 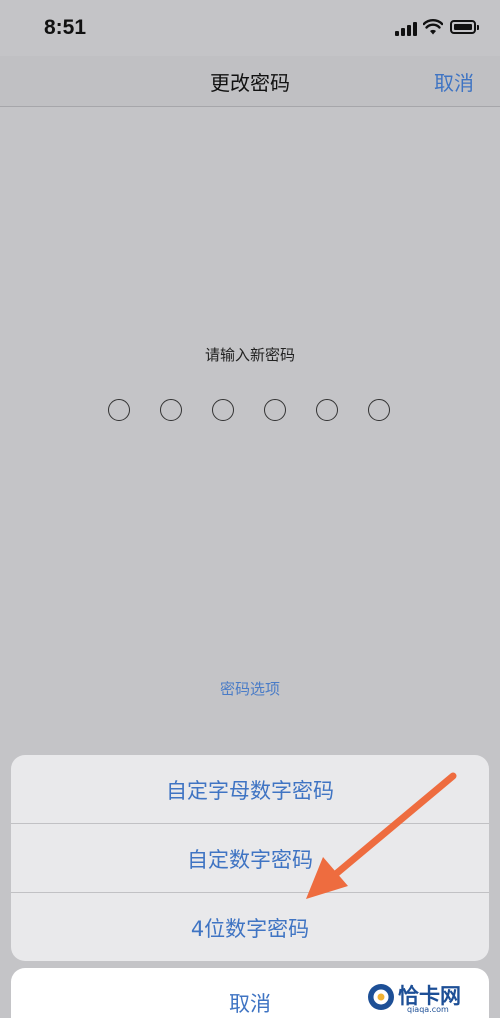 What do you see at coordinates (250, 927) in the screenshot?
I see `option-4-digit-numeric: 4位数字密码` at bounding box center [250, 927].